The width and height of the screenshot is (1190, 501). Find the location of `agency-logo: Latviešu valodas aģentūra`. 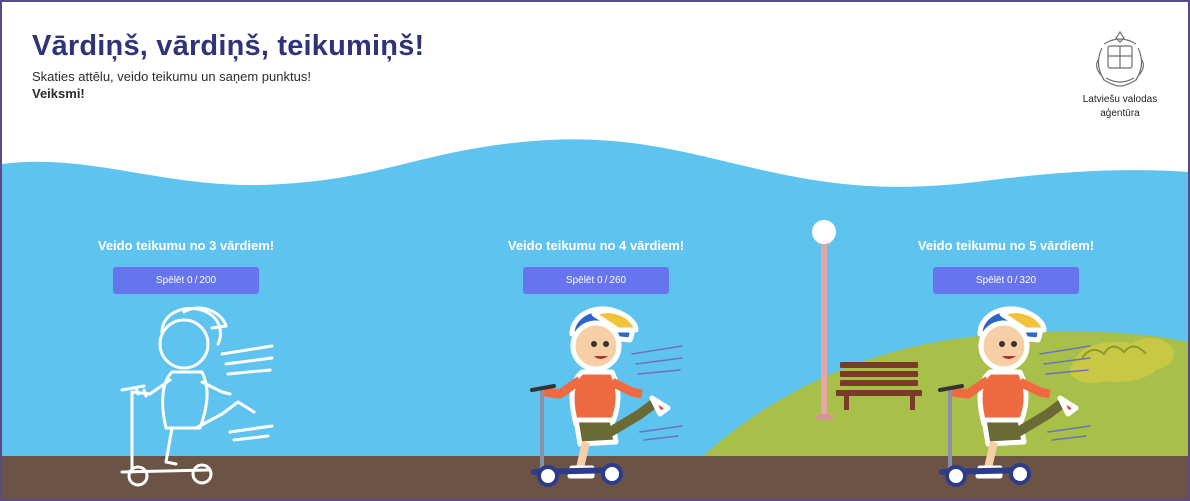

agency-logo: Latviešu valodas aģentūra is located at coordinates (1120, 75).